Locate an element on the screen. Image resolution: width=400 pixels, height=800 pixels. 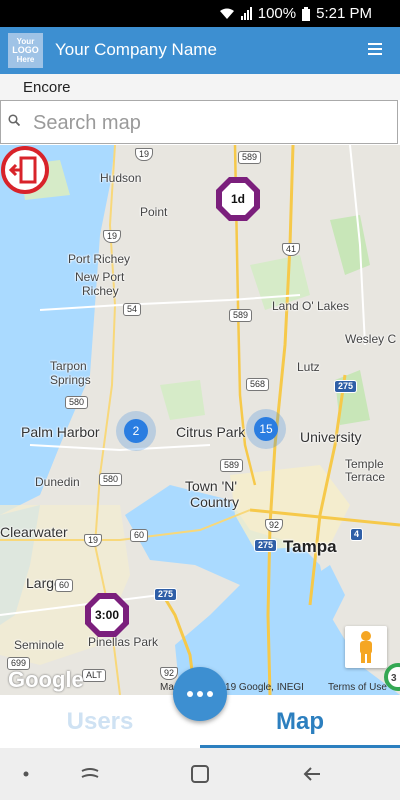
search-input is located at coordinates (208, 123).